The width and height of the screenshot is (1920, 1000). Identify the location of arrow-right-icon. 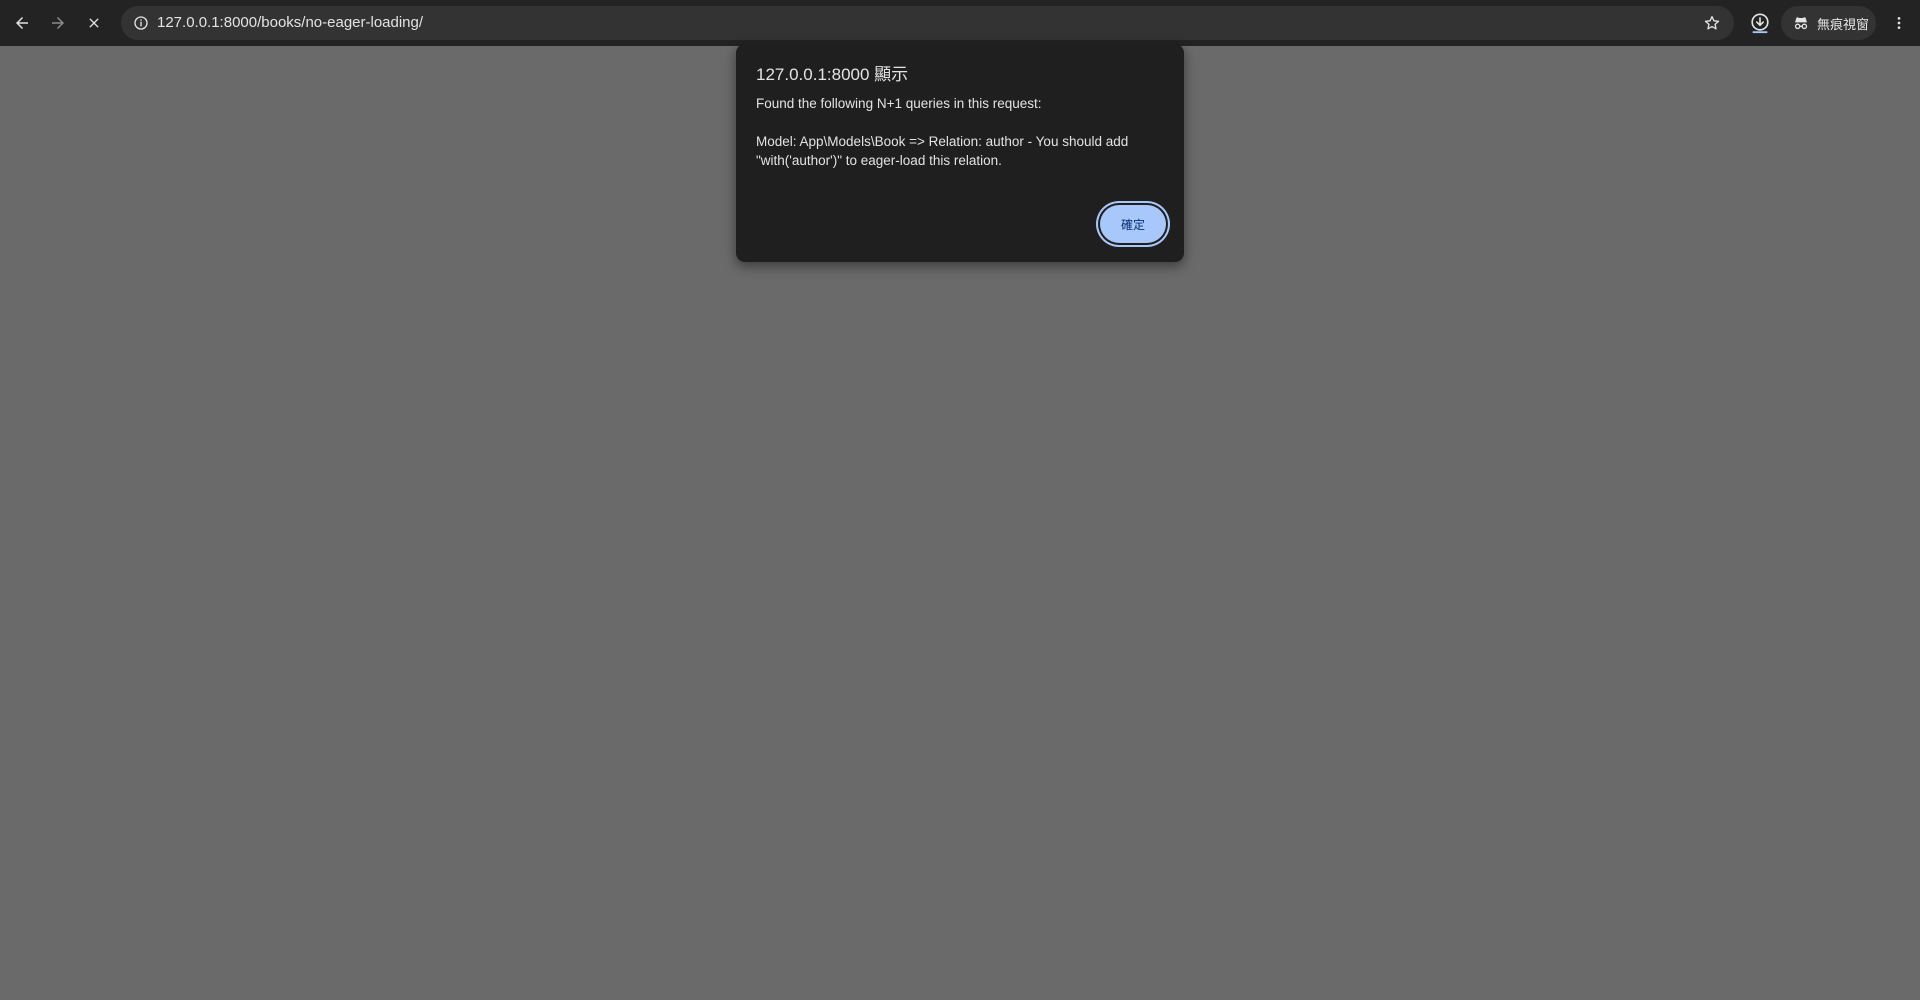
(58, 23).